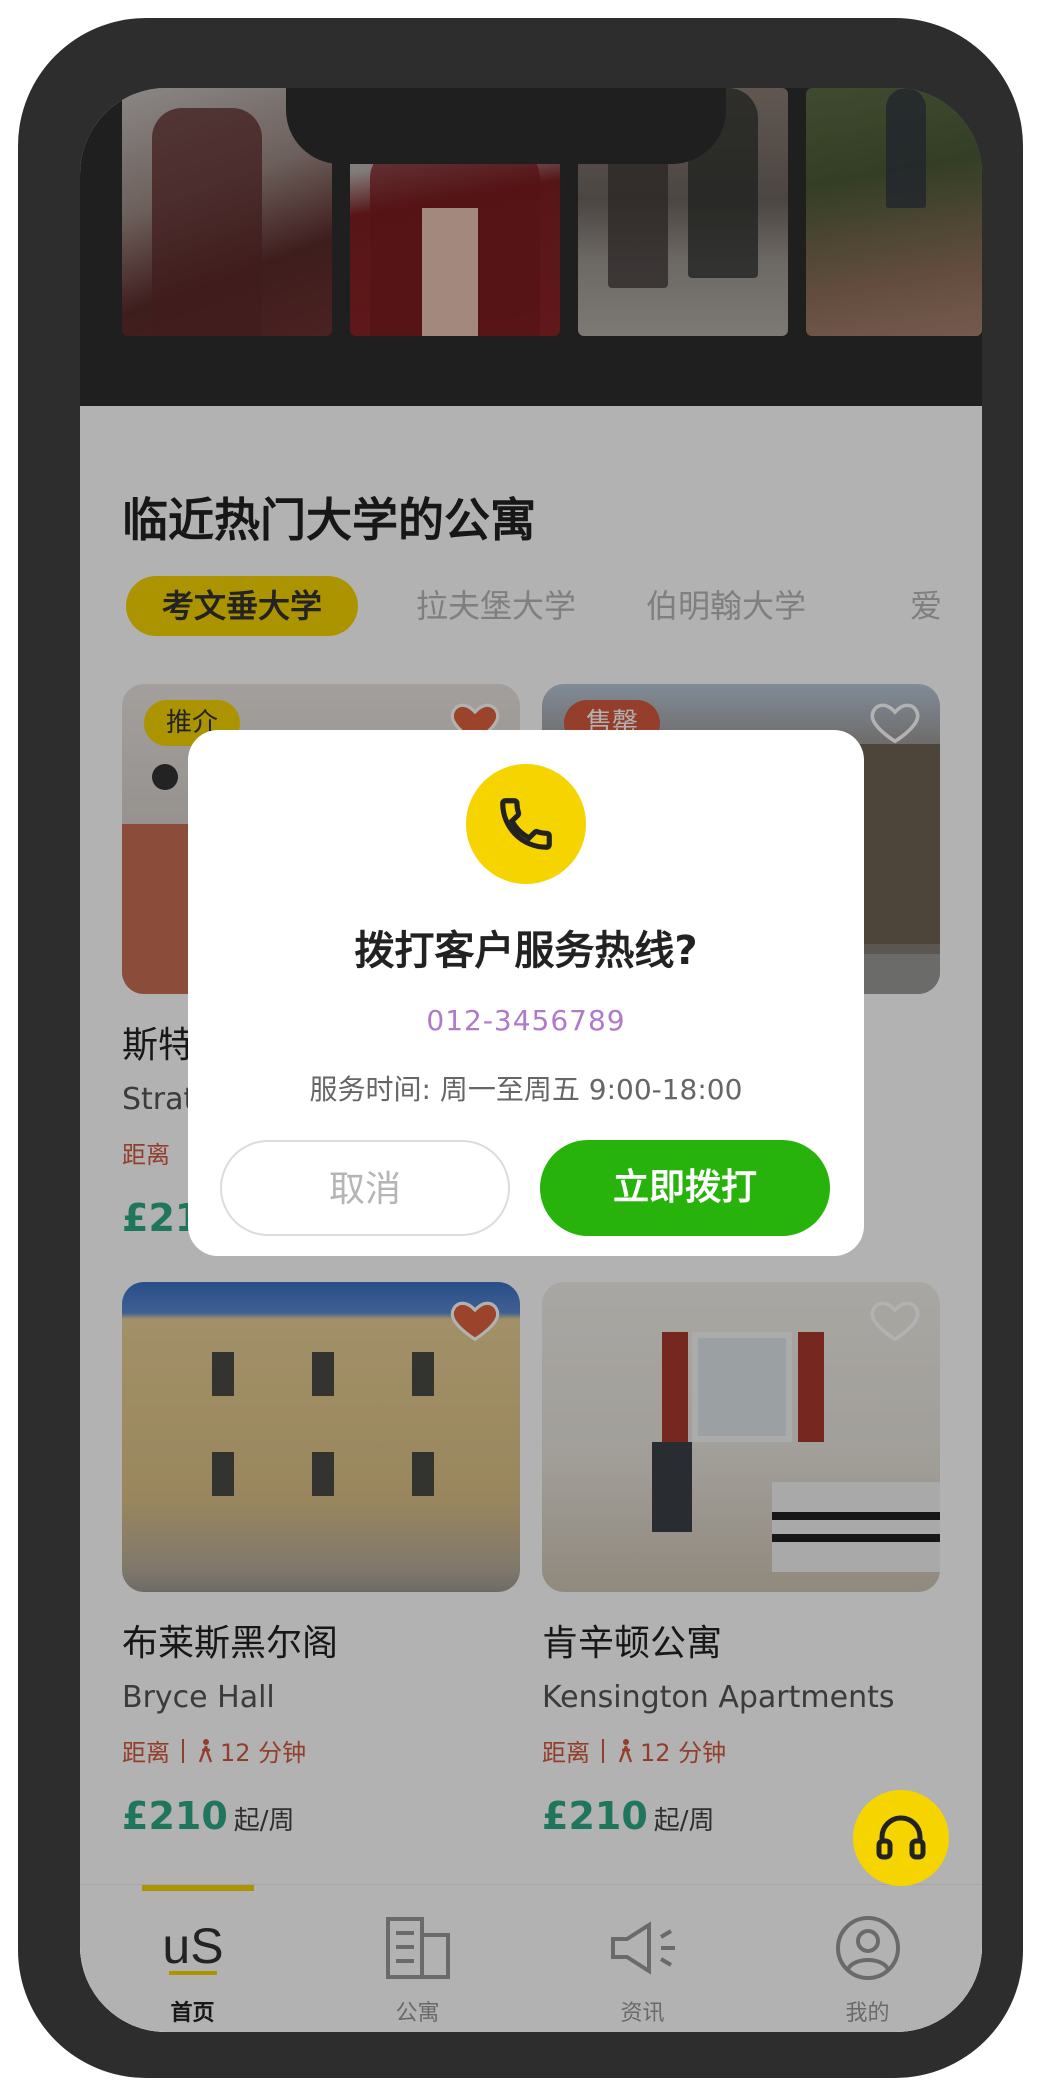  Describe the element at coordinates (526, 1020) in the screenshot. I see `hotline-number: 012-3456789` at that location.